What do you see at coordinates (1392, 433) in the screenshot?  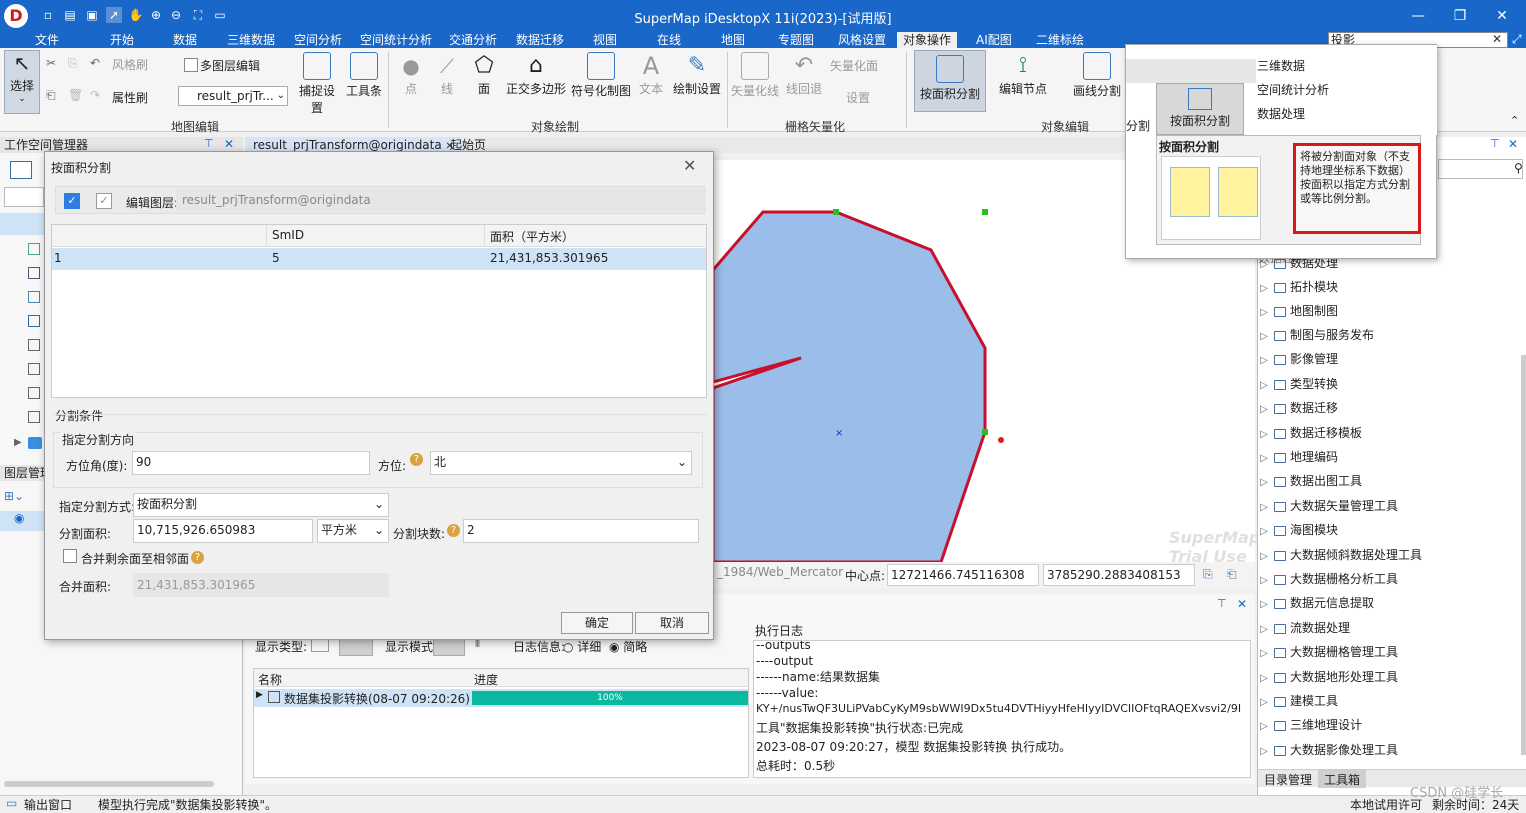 I see `tree-item: ▷ 数据迁移模板` at bounding box center [1392, 433].